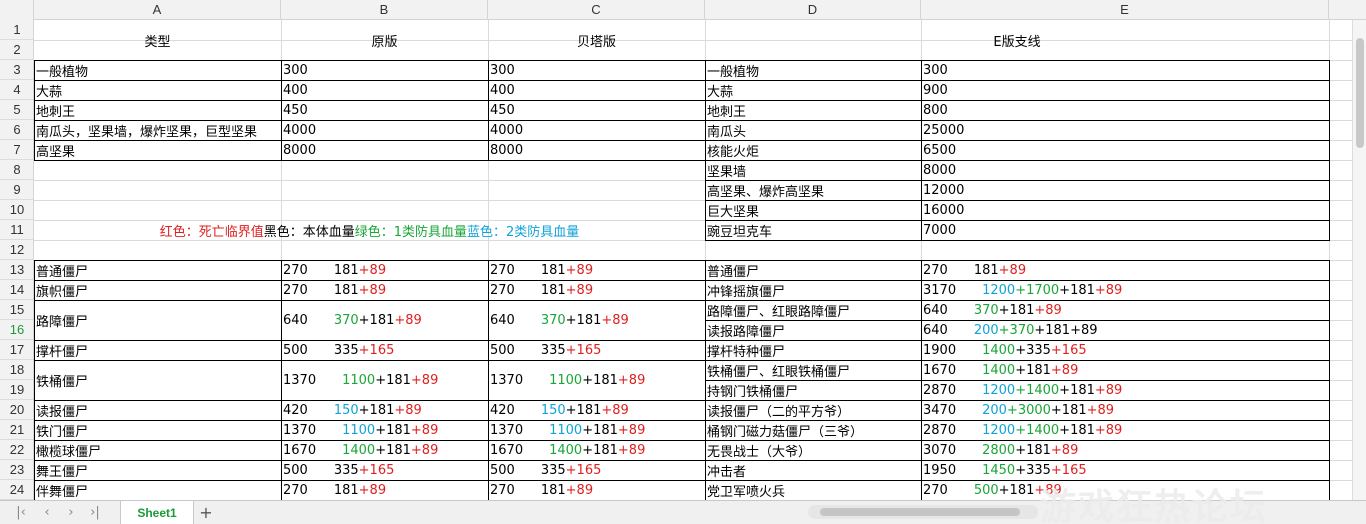 The width and height of the screenshot is (1366, 524). Describe the element at coordinates (1125, 110) in the screenshot. I see `plant-ebranch-hp-cell: 800` at that location.